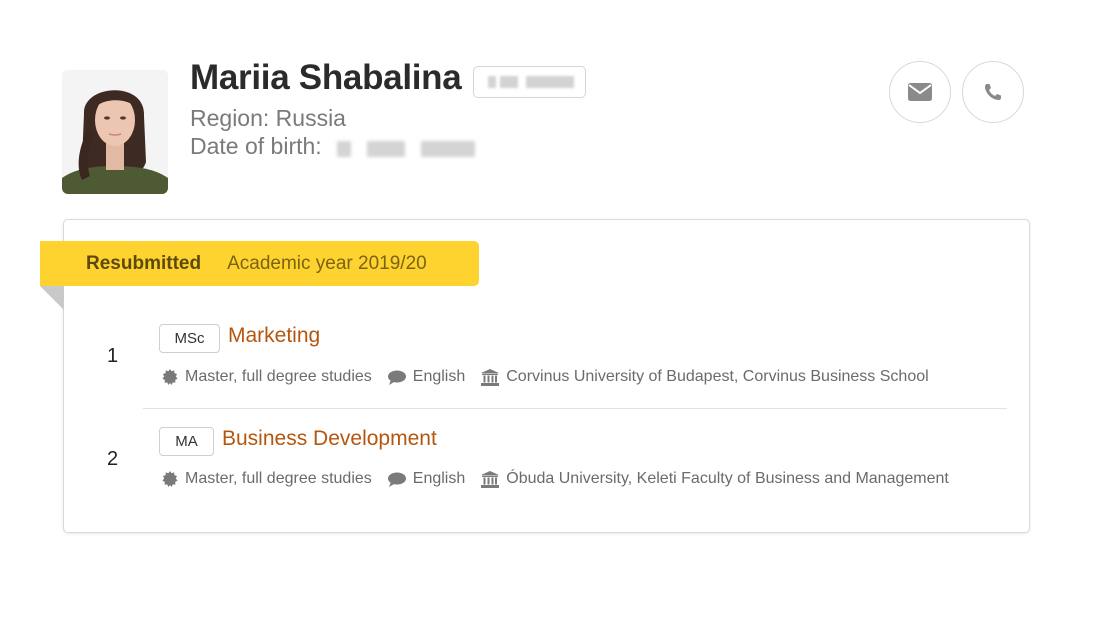 The height and width of the screenshot is (638, 1096). Describe the element at coordinates (529, 82) in the screenshot. I see `id-badge` at that location.